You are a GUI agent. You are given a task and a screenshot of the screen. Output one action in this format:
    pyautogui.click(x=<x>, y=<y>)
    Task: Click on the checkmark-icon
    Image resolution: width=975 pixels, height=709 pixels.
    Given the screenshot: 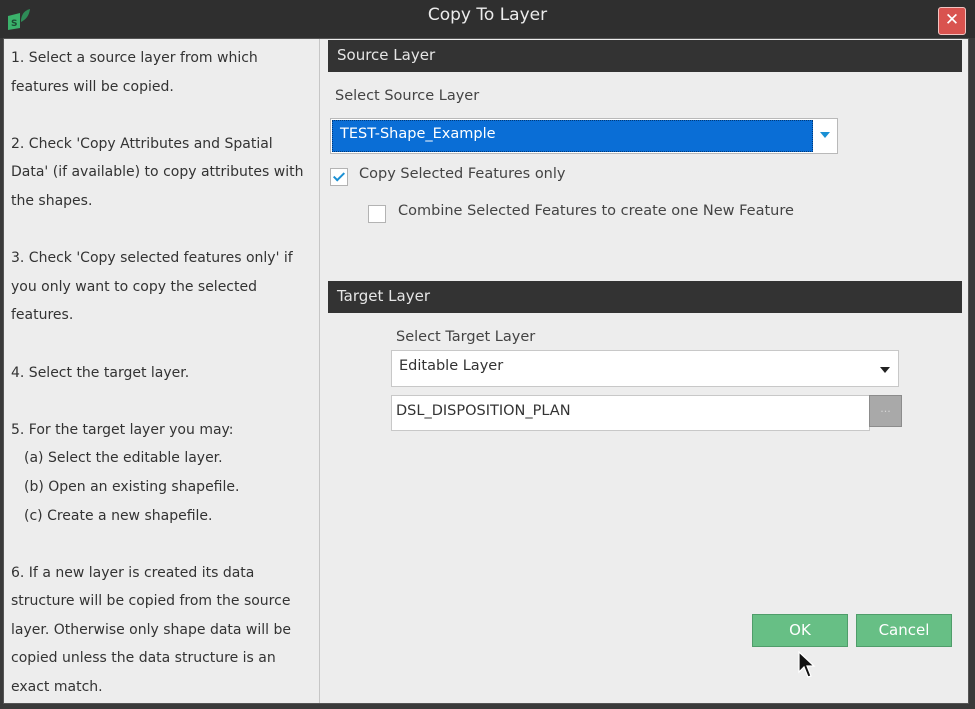 What is the action you would take?
    pyautogui.click(x=339, y=175)
    